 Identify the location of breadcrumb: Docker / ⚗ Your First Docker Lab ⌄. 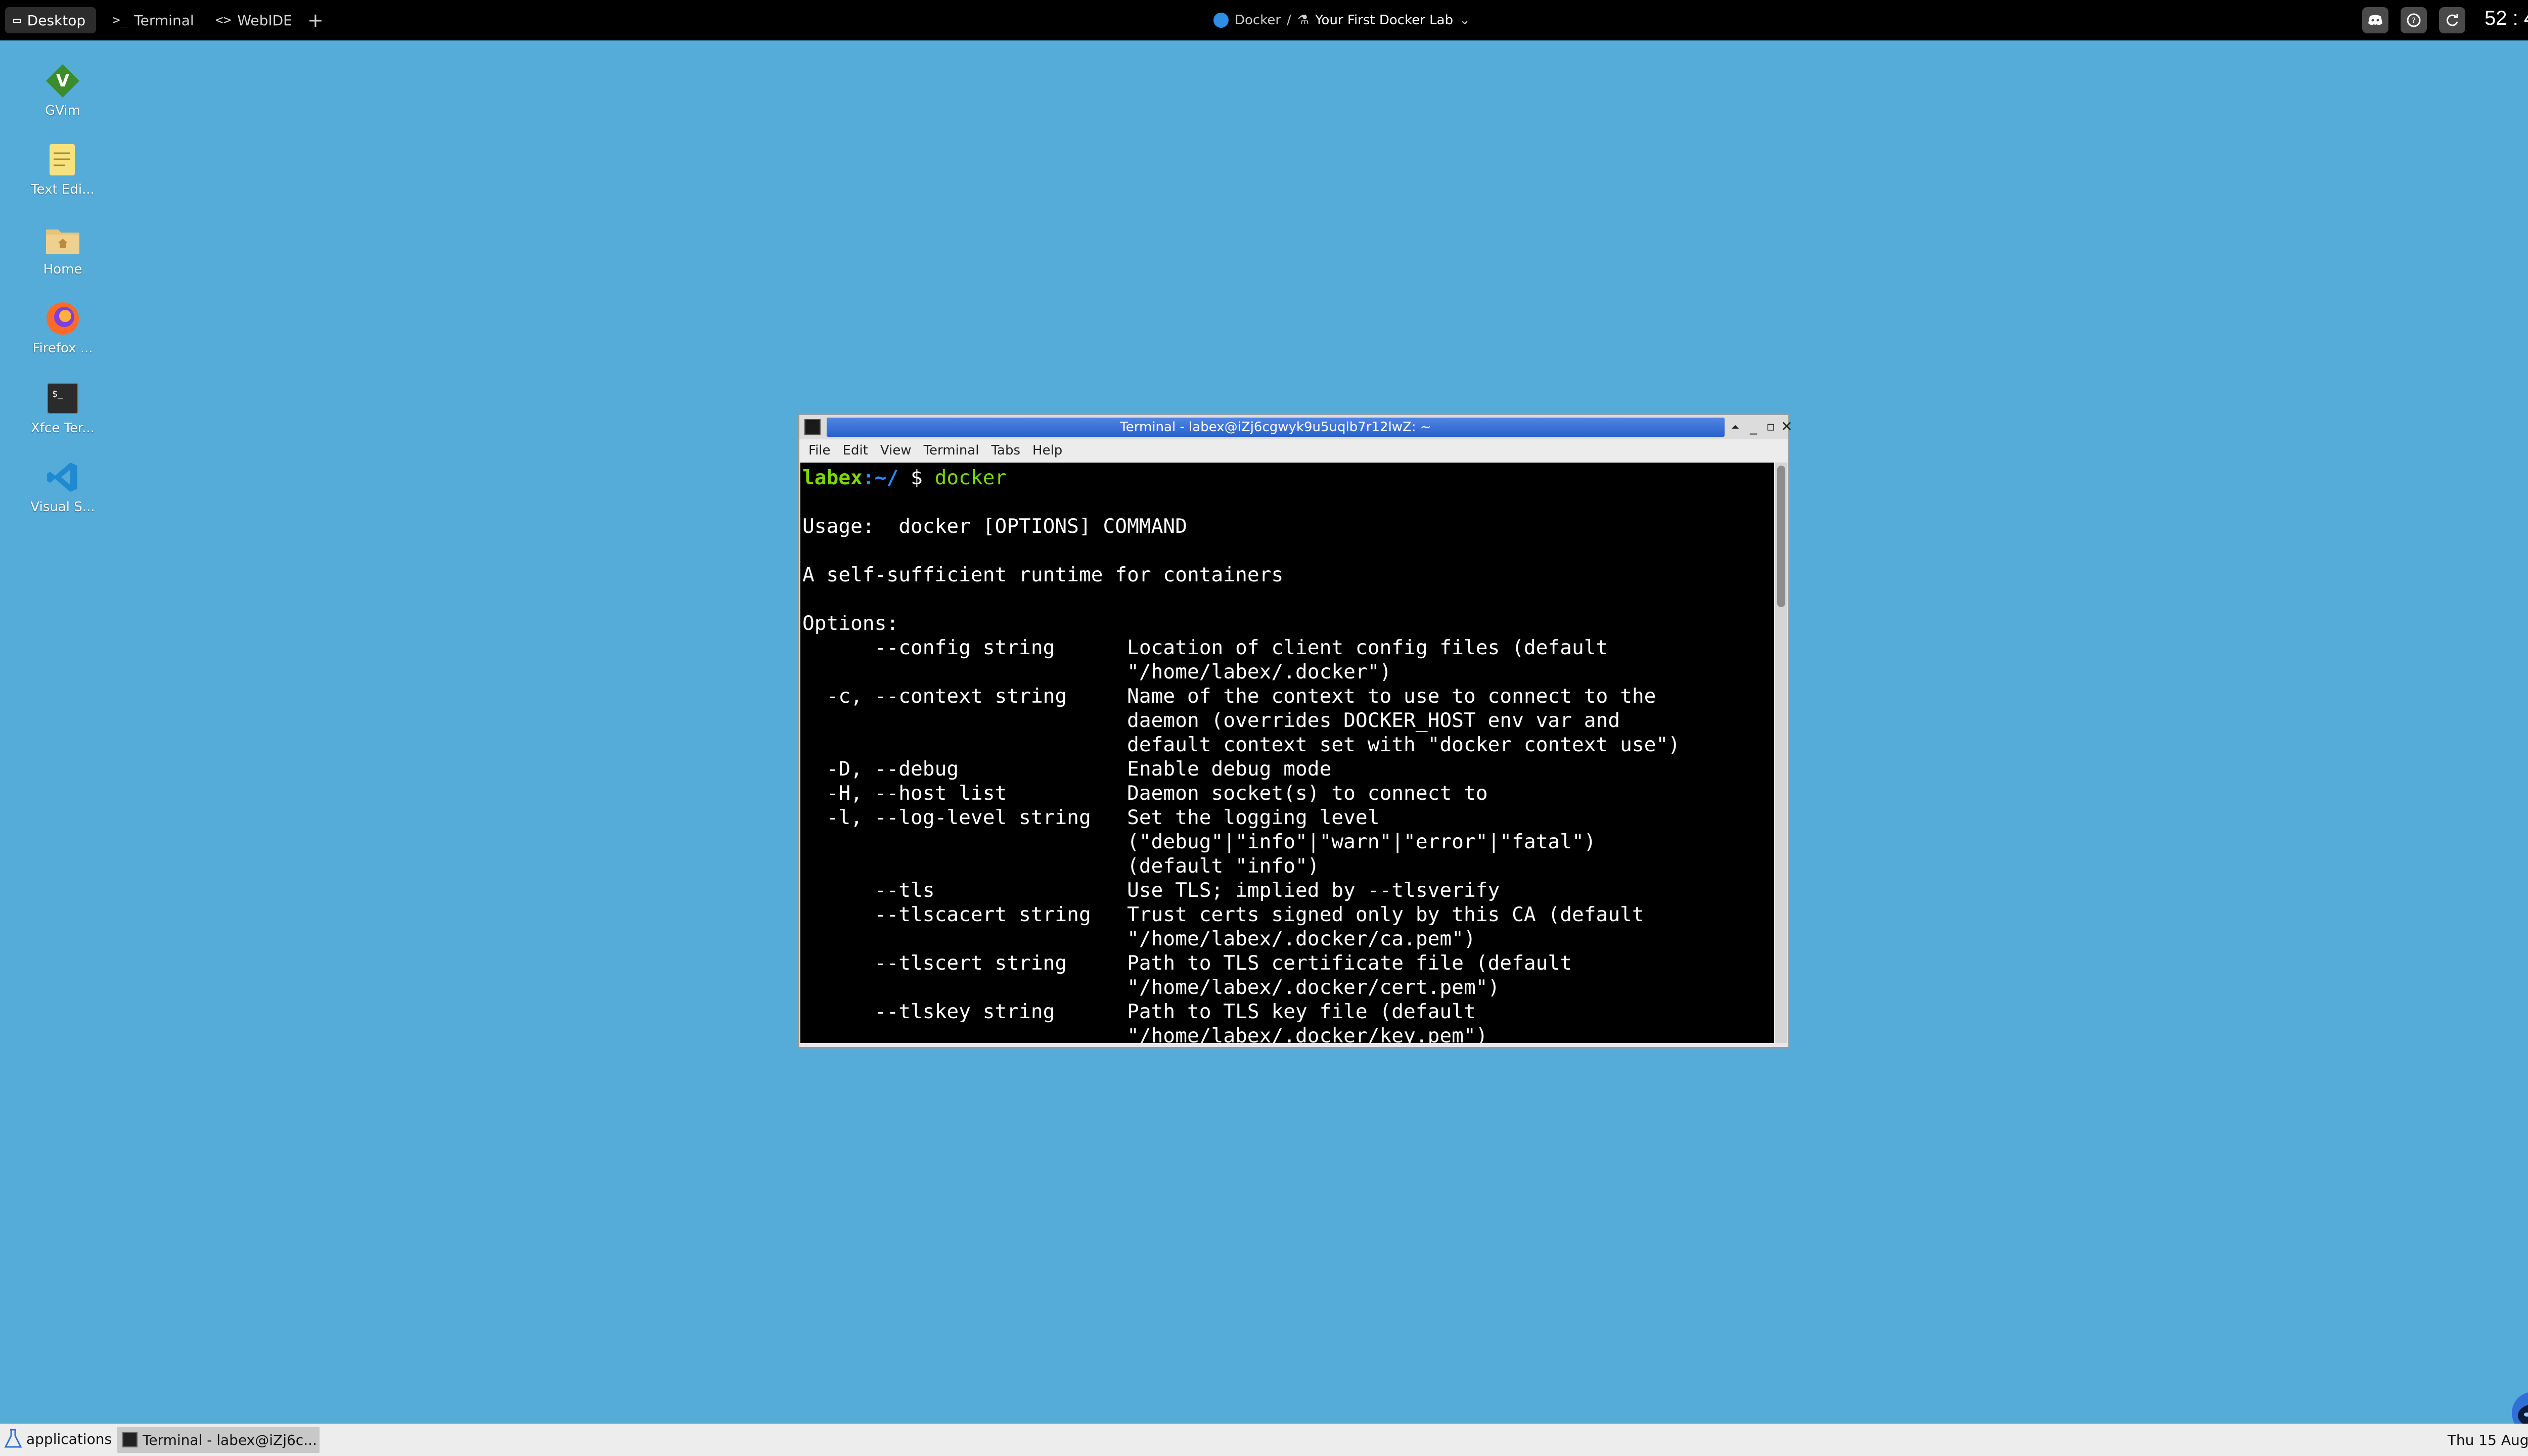
(1342, 20).